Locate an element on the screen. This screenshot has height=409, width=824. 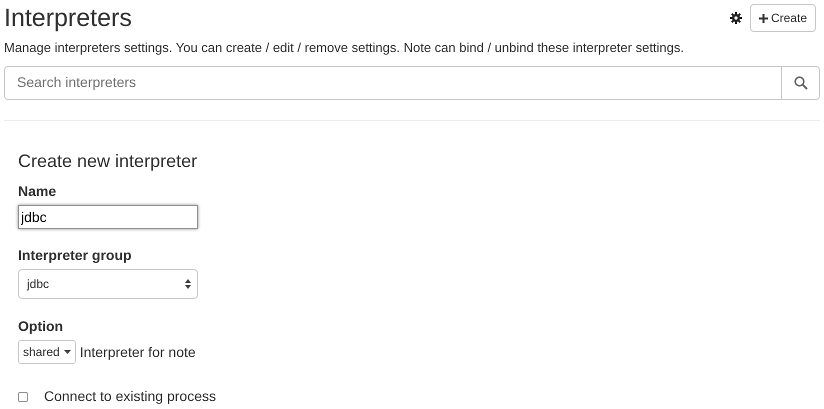
field-label: Interpreter group is located at coordinates (75, 256).